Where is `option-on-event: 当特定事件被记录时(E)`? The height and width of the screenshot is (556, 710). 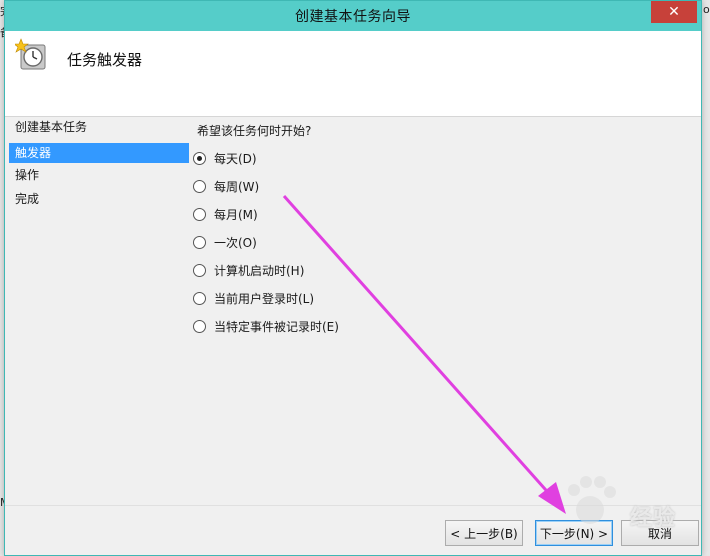 option-on-event: 当特定事件被记录时(E) is located at coordinates (266, 326).